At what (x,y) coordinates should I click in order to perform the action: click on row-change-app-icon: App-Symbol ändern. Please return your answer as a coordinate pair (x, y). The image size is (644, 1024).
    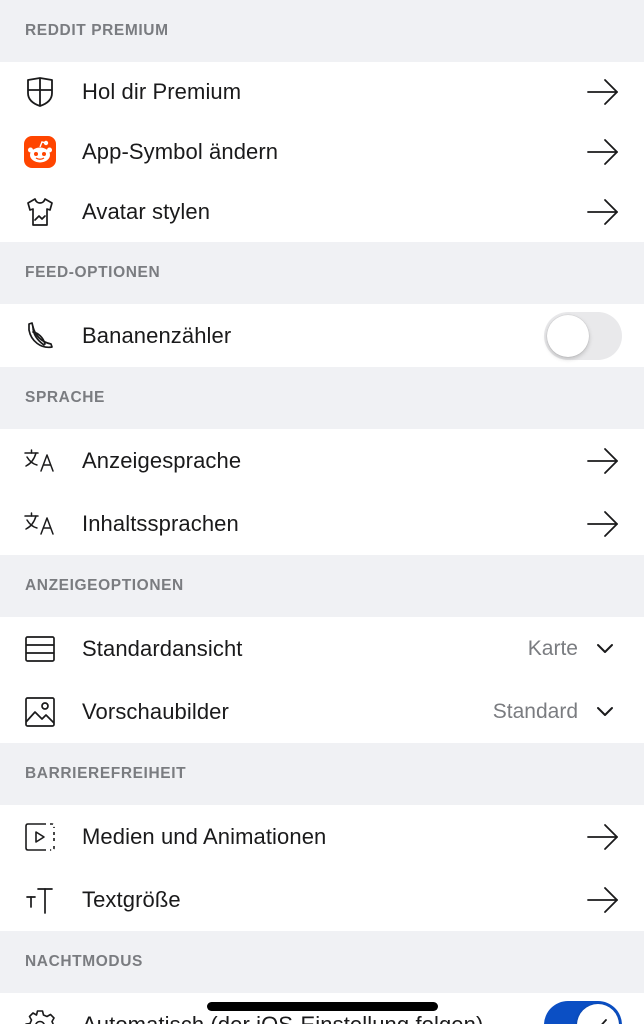
    Looking at the image, I should click on (322, 152).